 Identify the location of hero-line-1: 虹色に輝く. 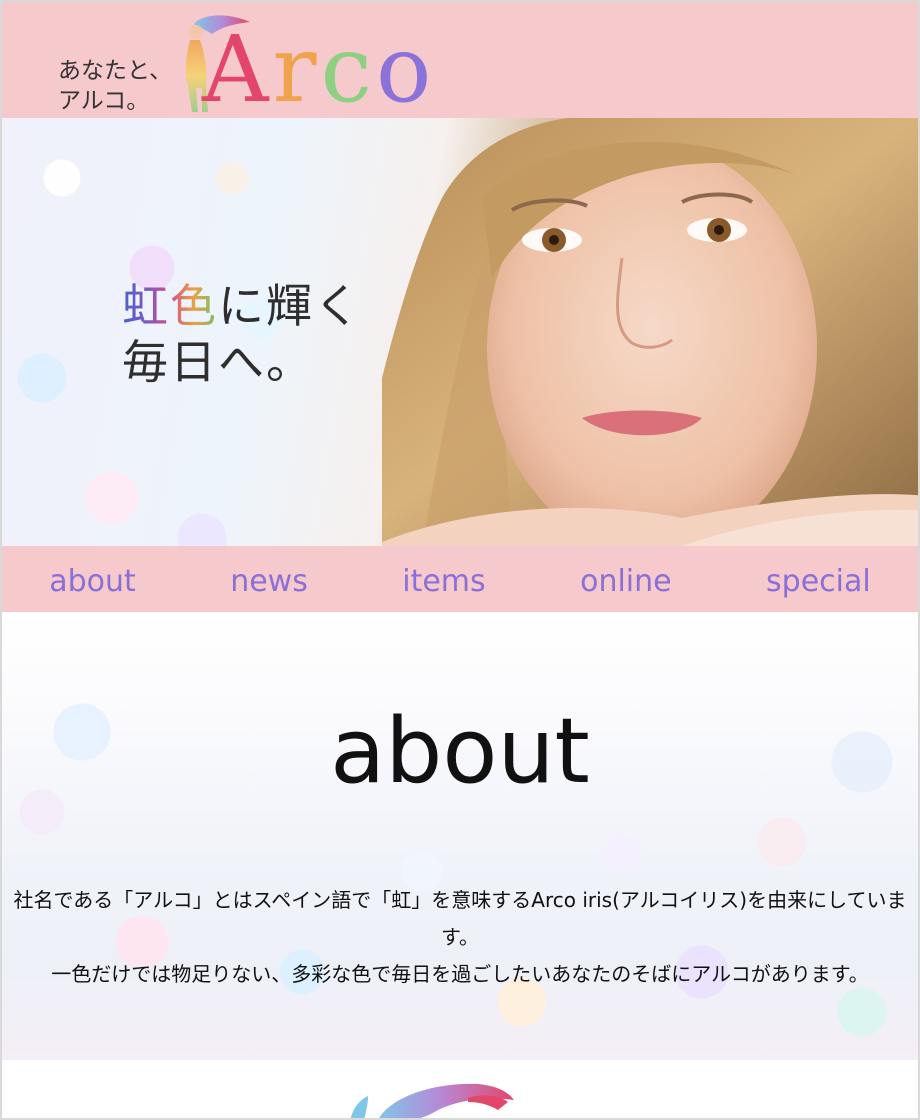
(242, 306).